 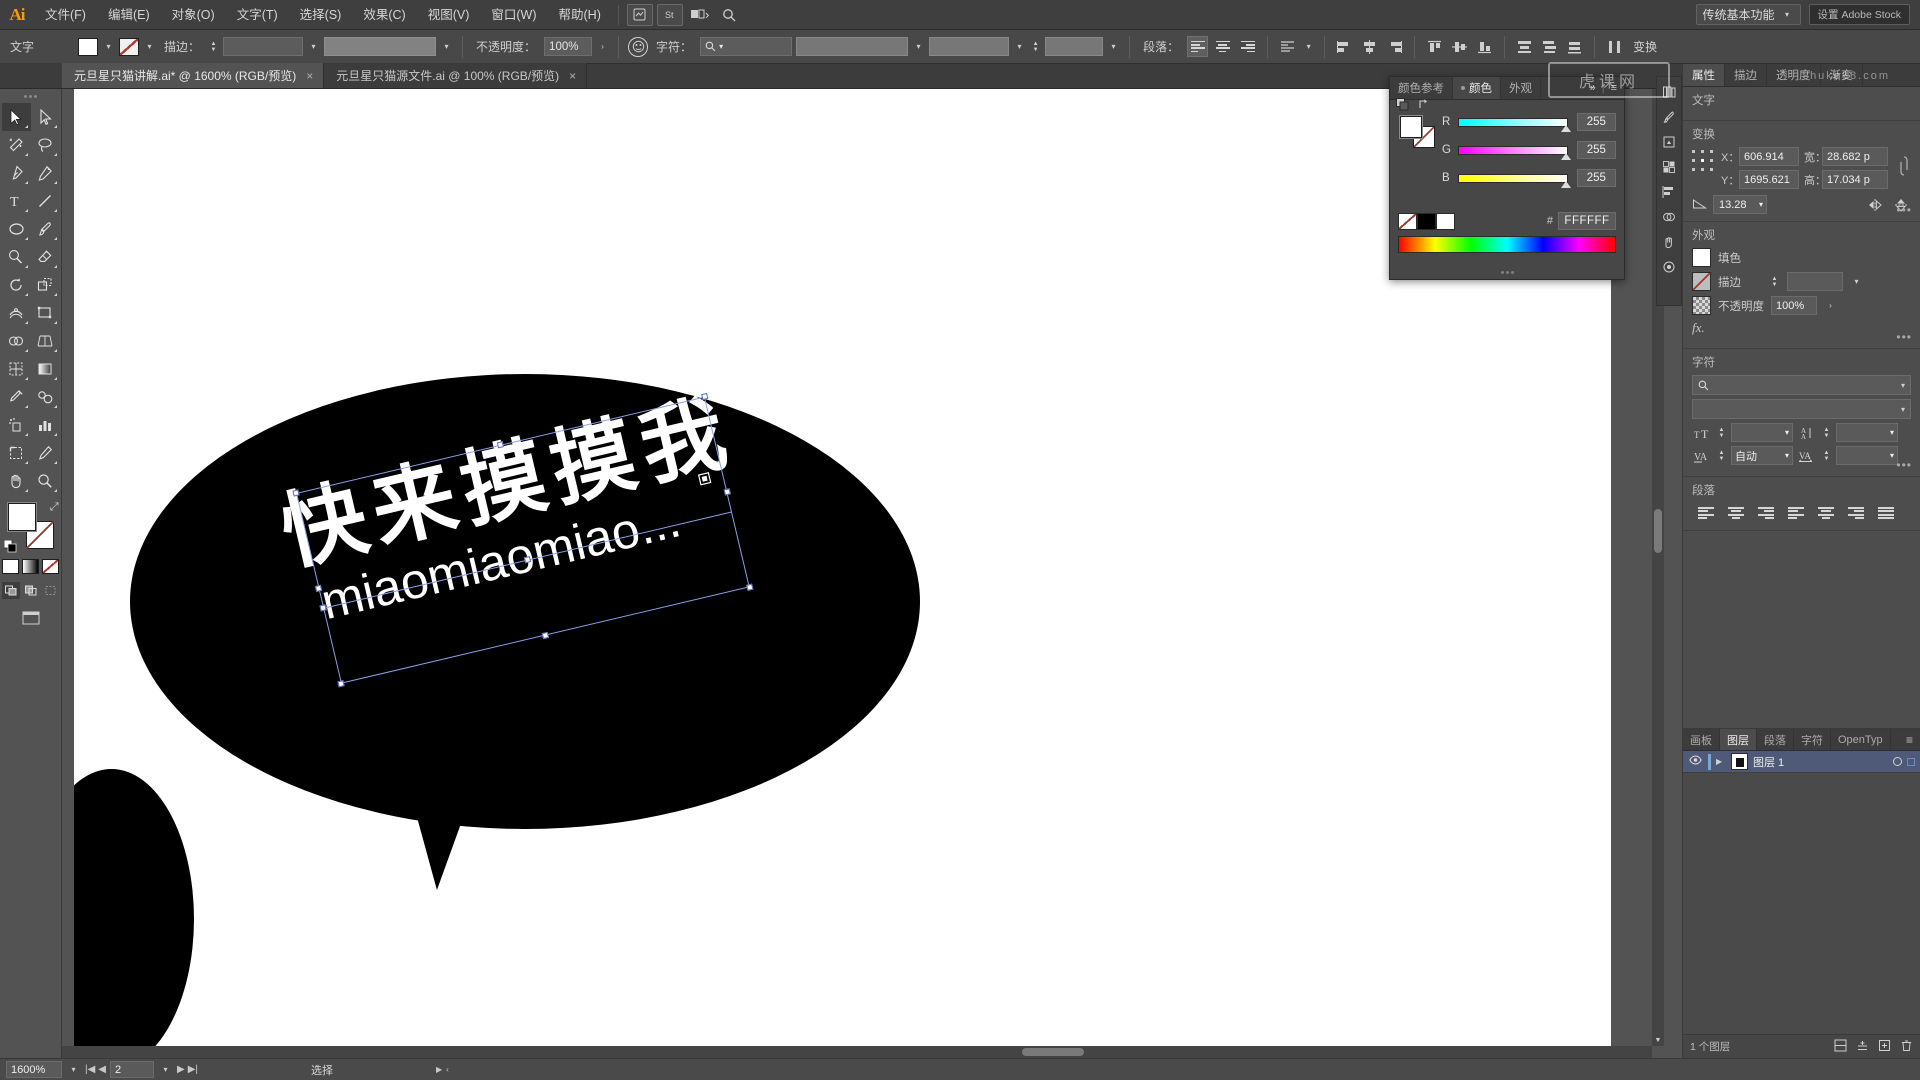 I want to click on paragraph-align-center-button, so click(x=1736, y=513).